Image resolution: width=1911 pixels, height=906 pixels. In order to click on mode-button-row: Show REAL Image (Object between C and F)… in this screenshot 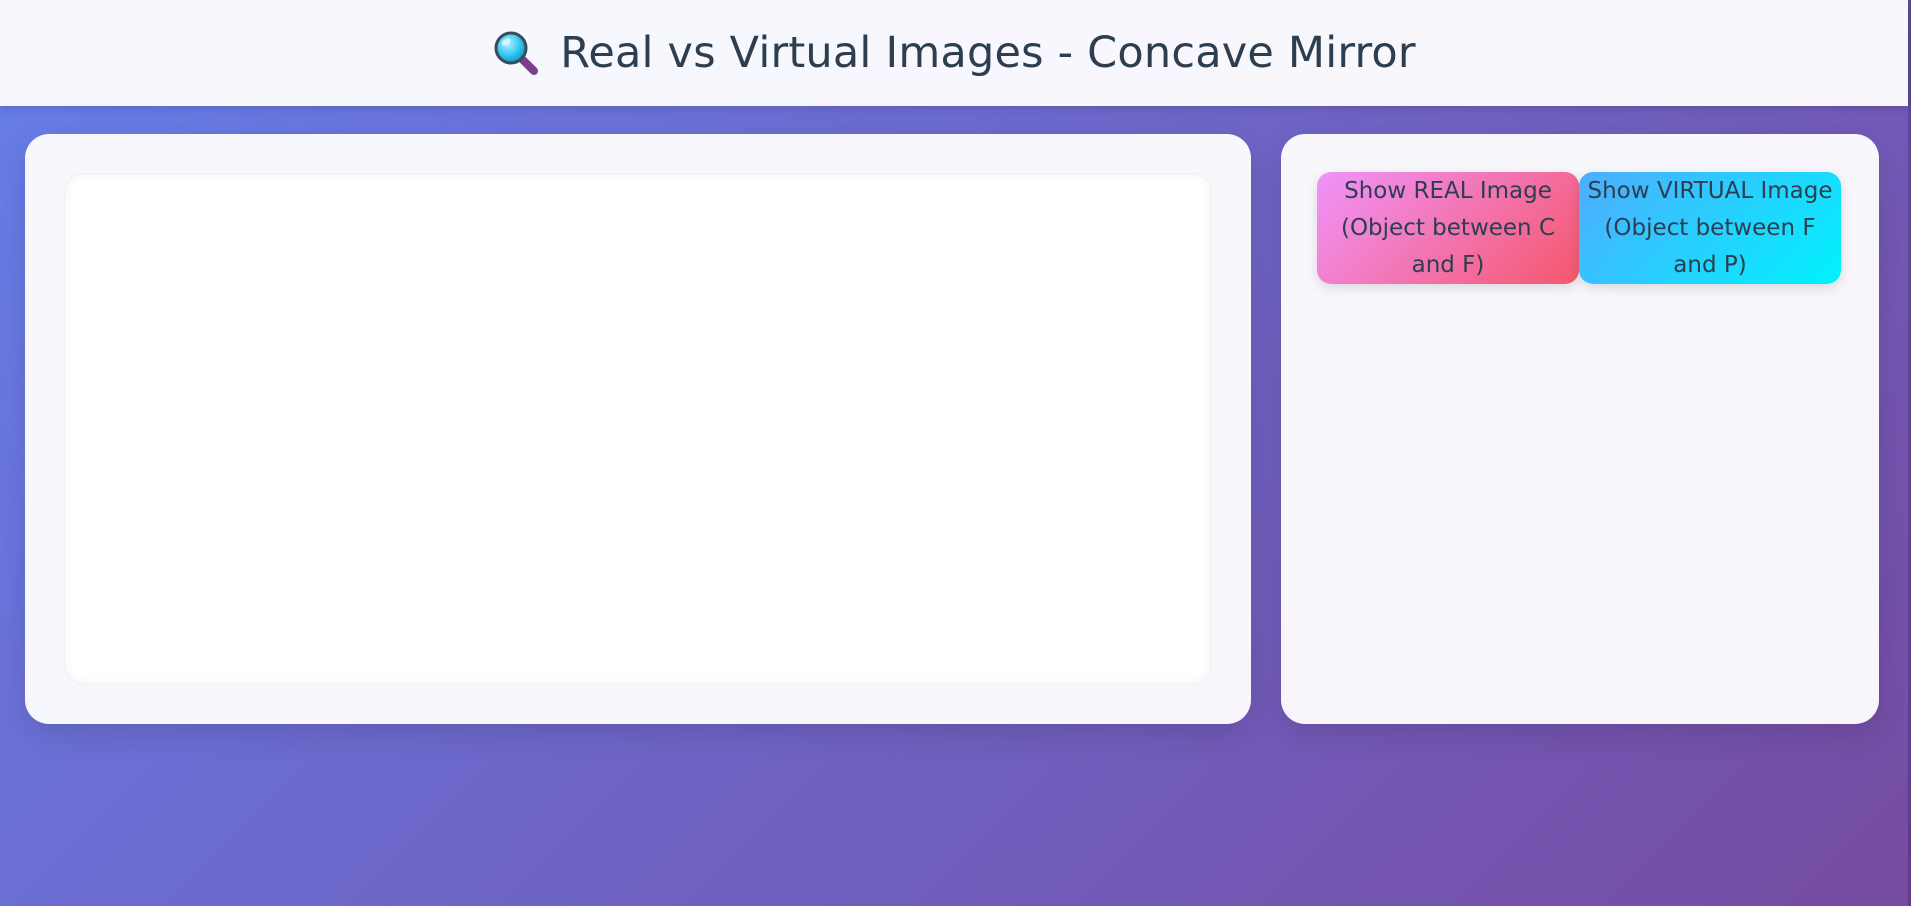, I will do `click(1579, 228)`.